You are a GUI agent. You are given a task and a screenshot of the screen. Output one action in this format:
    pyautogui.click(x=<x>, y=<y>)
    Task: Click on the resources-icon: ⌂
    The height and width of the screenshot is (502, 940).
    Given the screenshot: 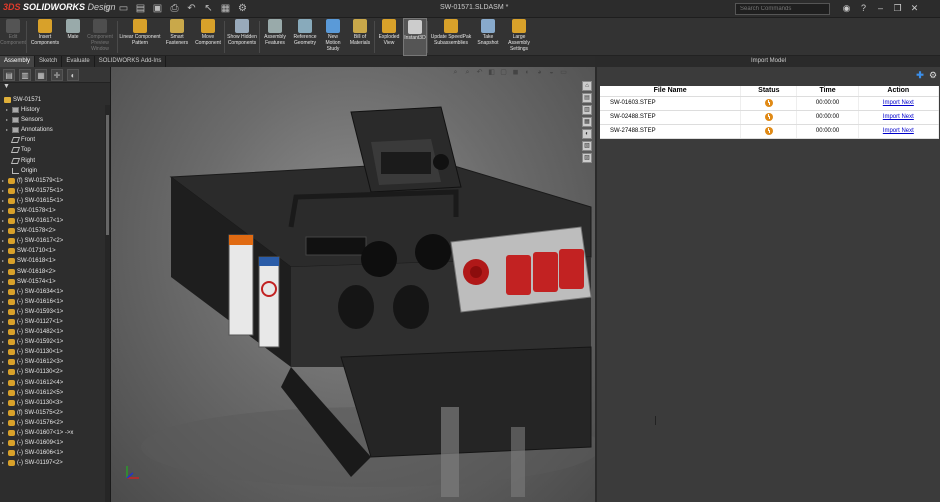 What is the action you would take?
    pyautogui.click(x=587, y=86)
    